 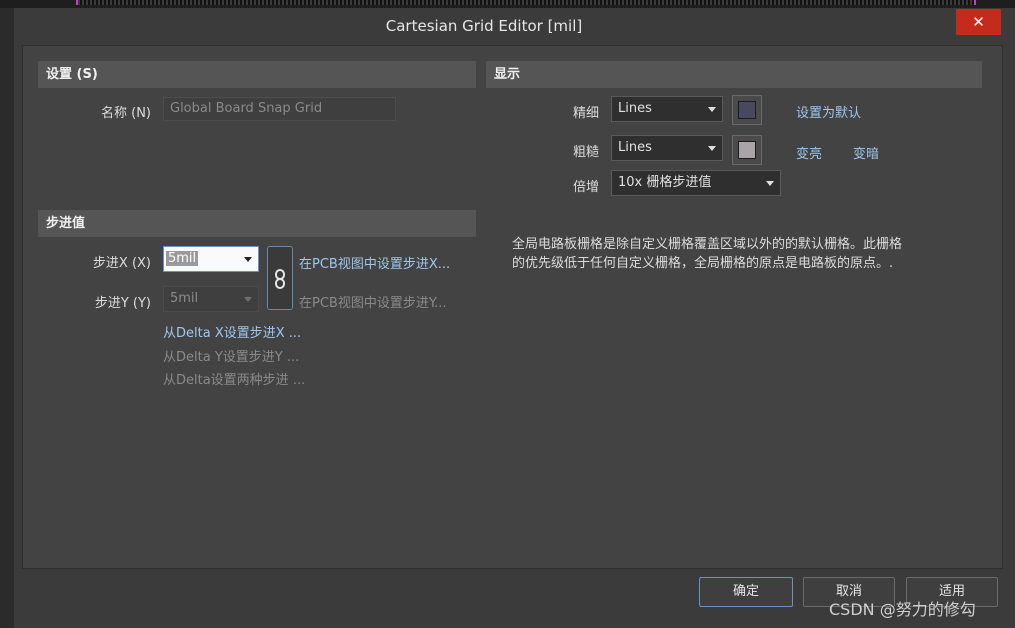 I want to click on coarse-style-combo: Lines, so click(x=667, y=148).